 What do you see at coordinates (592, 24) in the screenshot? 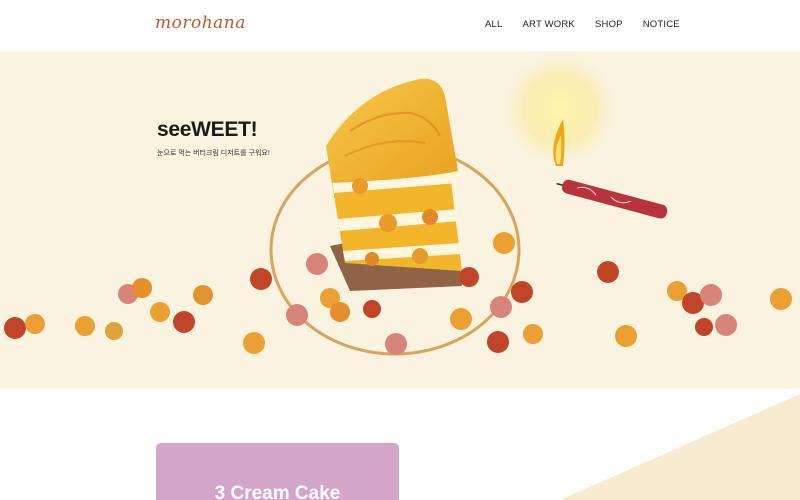
I see `main-nav: ALL ART WORK SHOP NOTICE` at bounding box center [592, 24].